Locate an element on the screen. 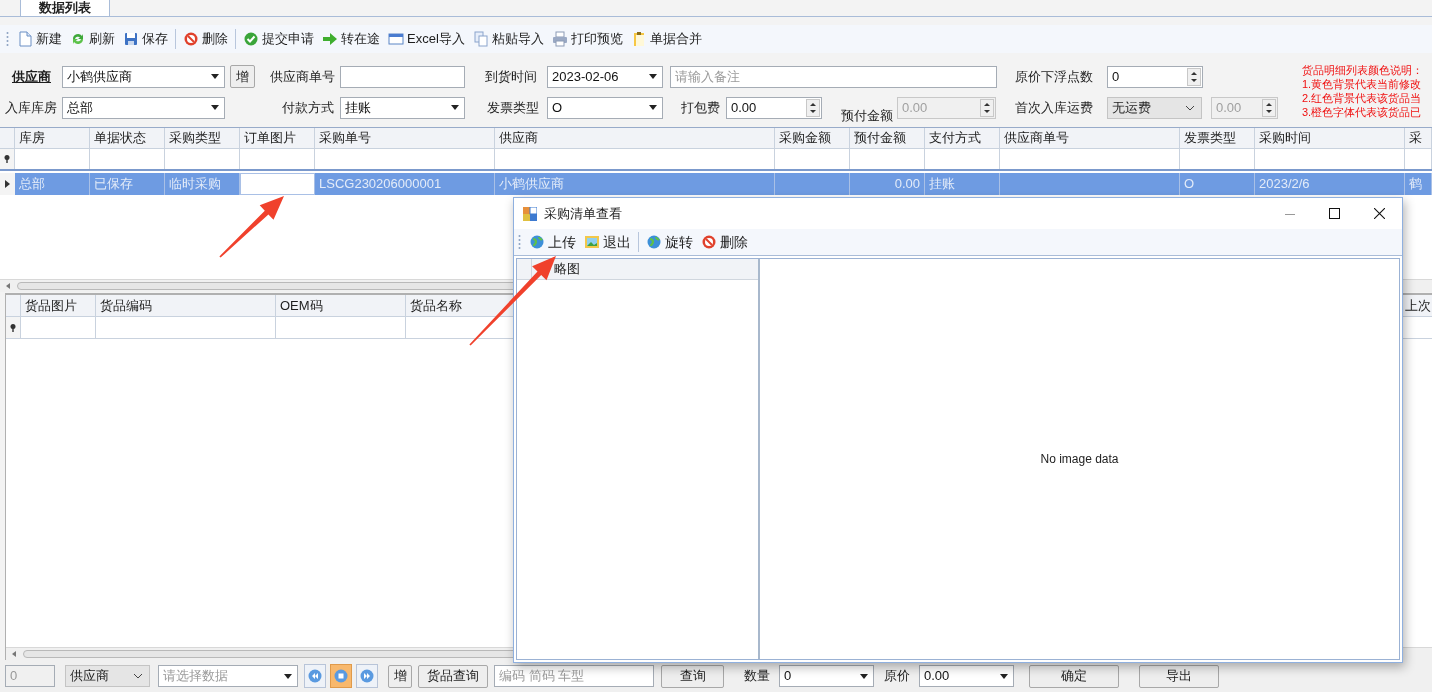  field-label: 供应商单号 is located at coordinates (303, 76).